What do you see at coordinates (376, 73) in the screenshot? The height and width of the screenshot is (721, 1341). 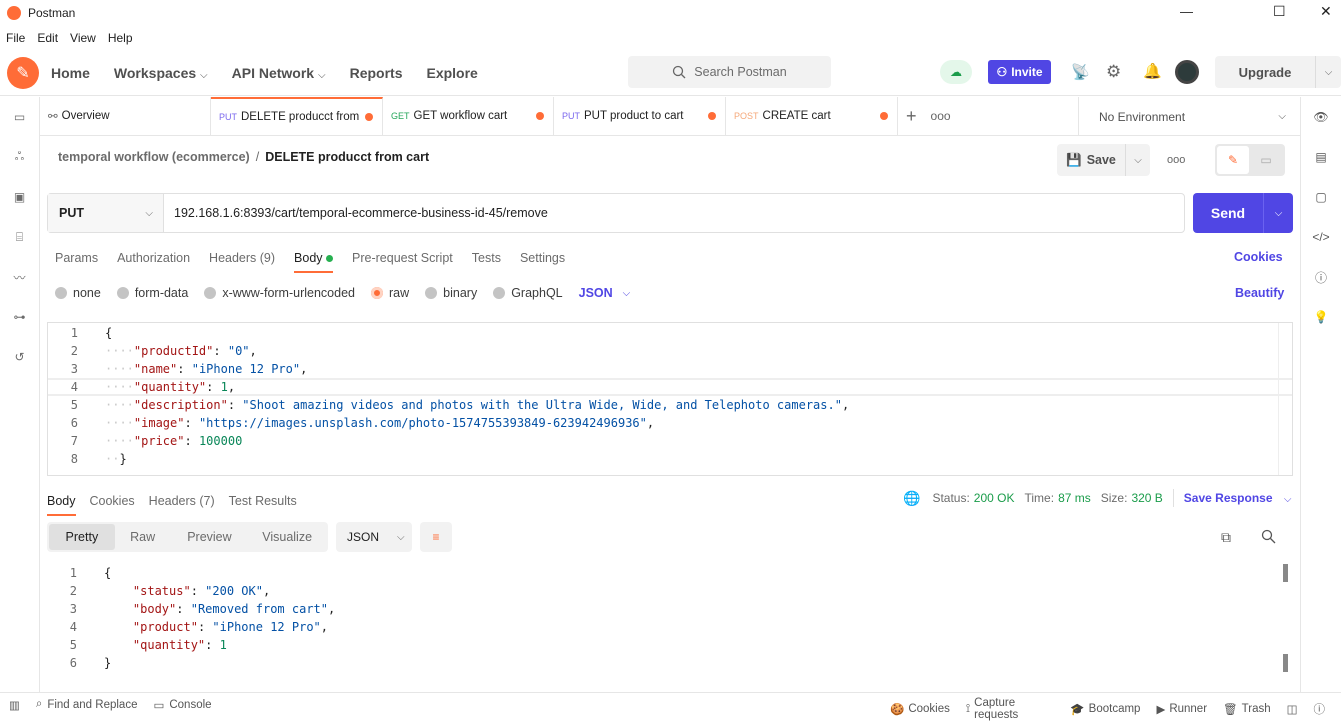 I see `nav-reports: Reports` at bounding box center [376, 73].